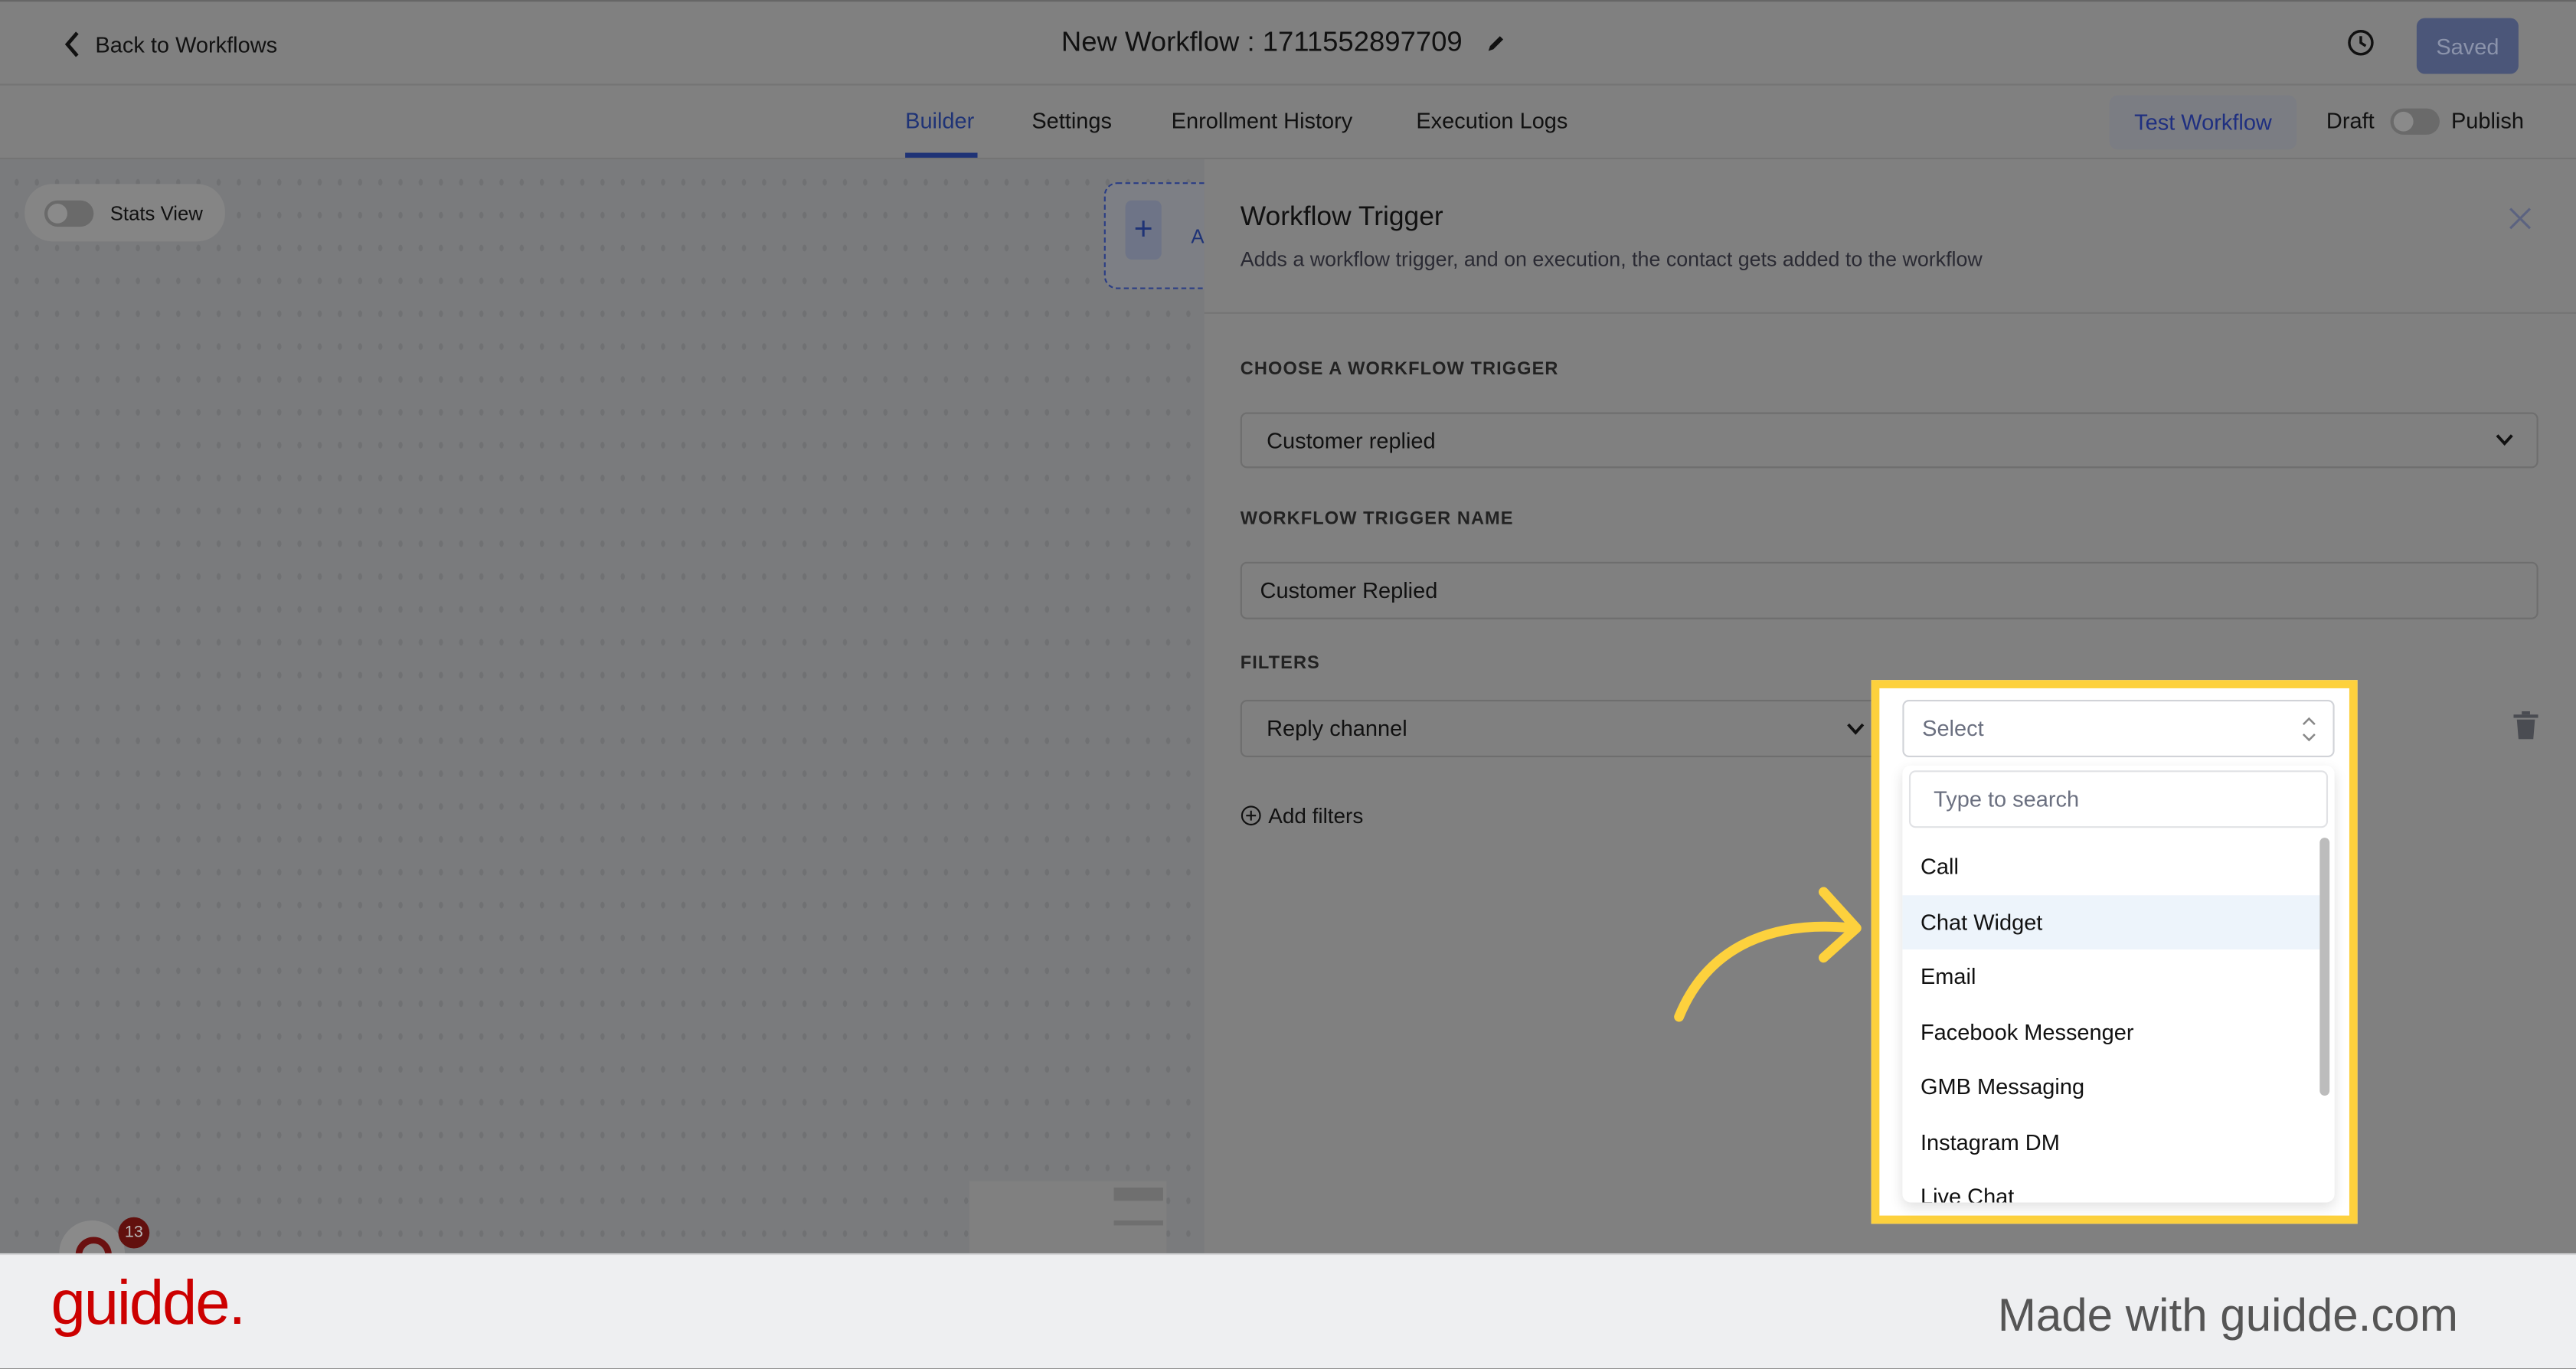 This screenshot has height=1369, width=2576. Describe the element at coordinates (2227, 1315) in the screenshot. I see `made-with-text: Made with guidde.com` at that location.